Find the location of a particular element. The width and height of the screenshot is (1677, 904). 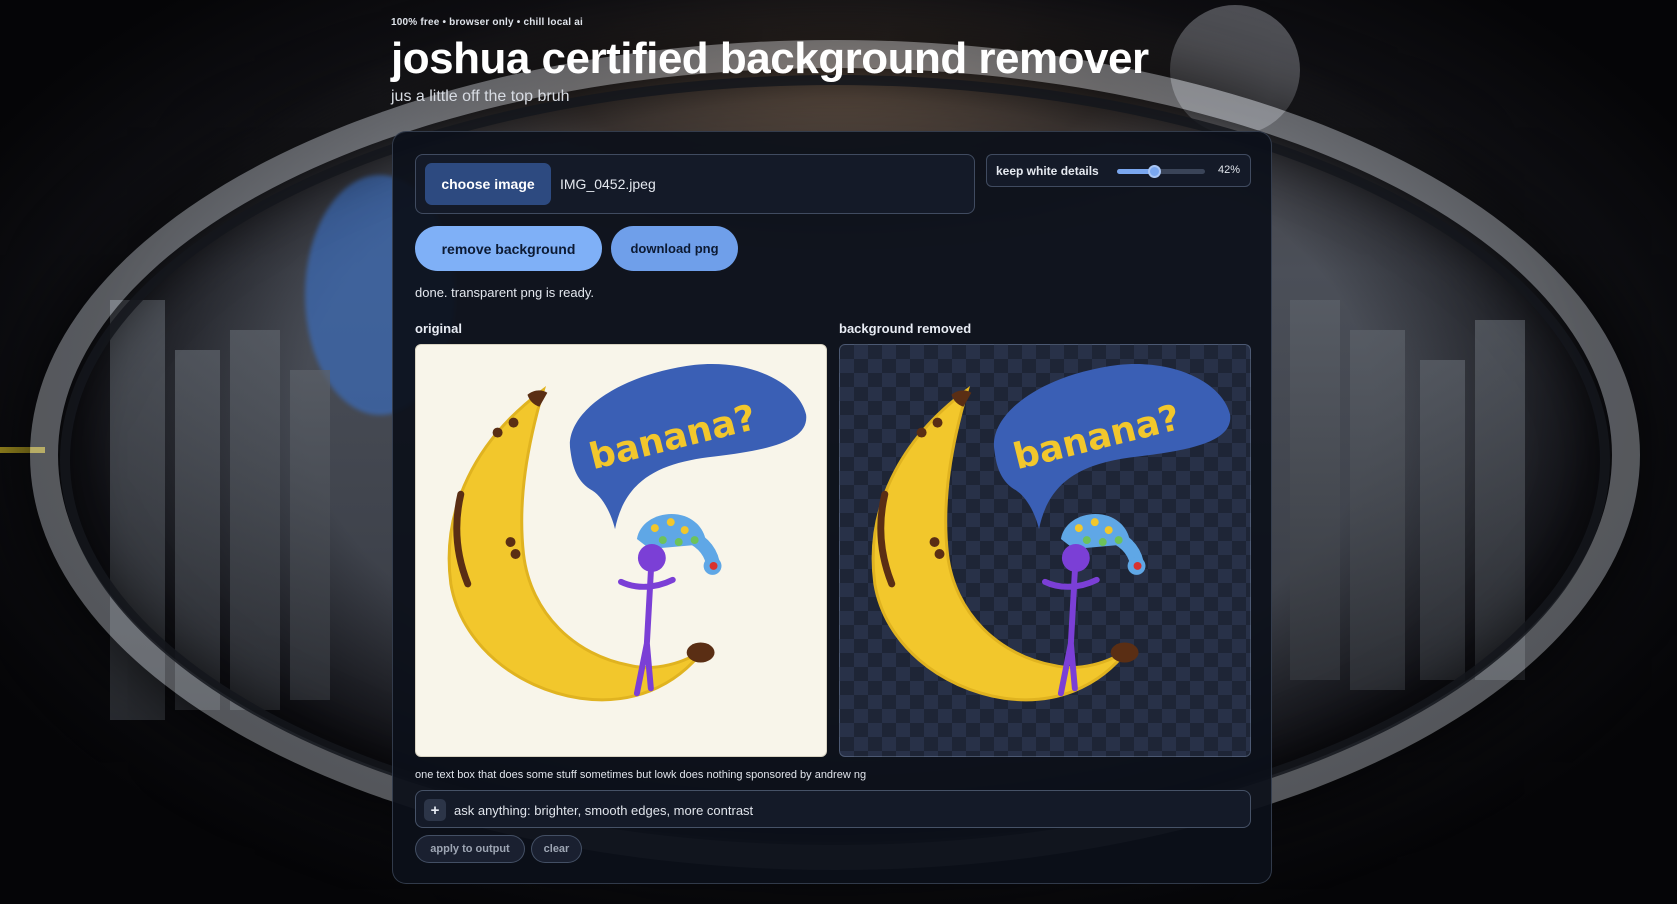

prompt-input is located at coordinates (844, 810).